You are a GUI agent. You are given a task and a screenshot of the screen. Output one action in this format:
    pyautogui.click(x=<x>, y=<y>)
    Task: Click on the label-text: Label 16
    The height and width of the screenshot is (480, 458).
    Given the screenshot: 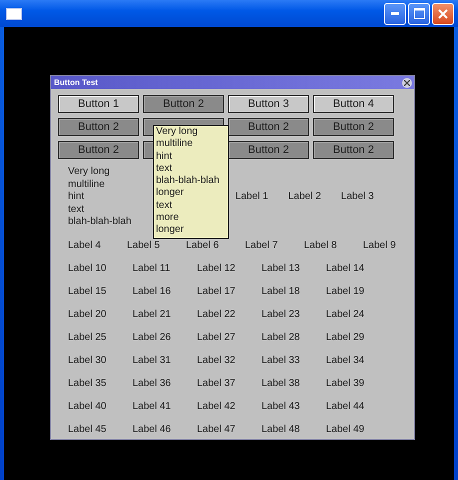 What is the action you would take?
    pyautogui.click(x=152, y=292)
    